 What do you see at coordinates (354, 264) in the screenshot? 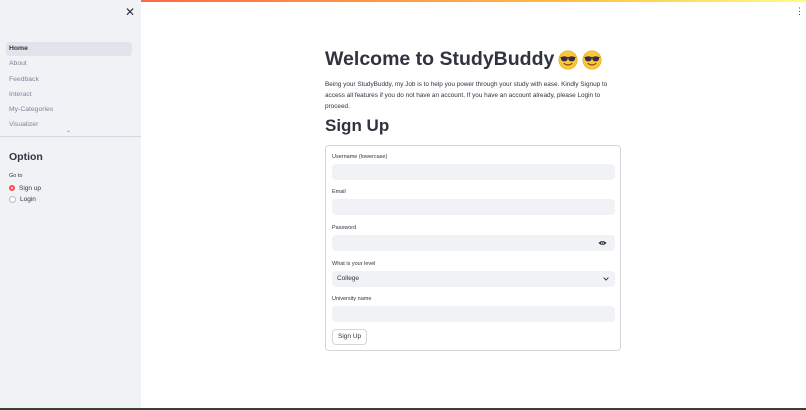
I see `level-label: What is your level` at bounding box center [354, 264].